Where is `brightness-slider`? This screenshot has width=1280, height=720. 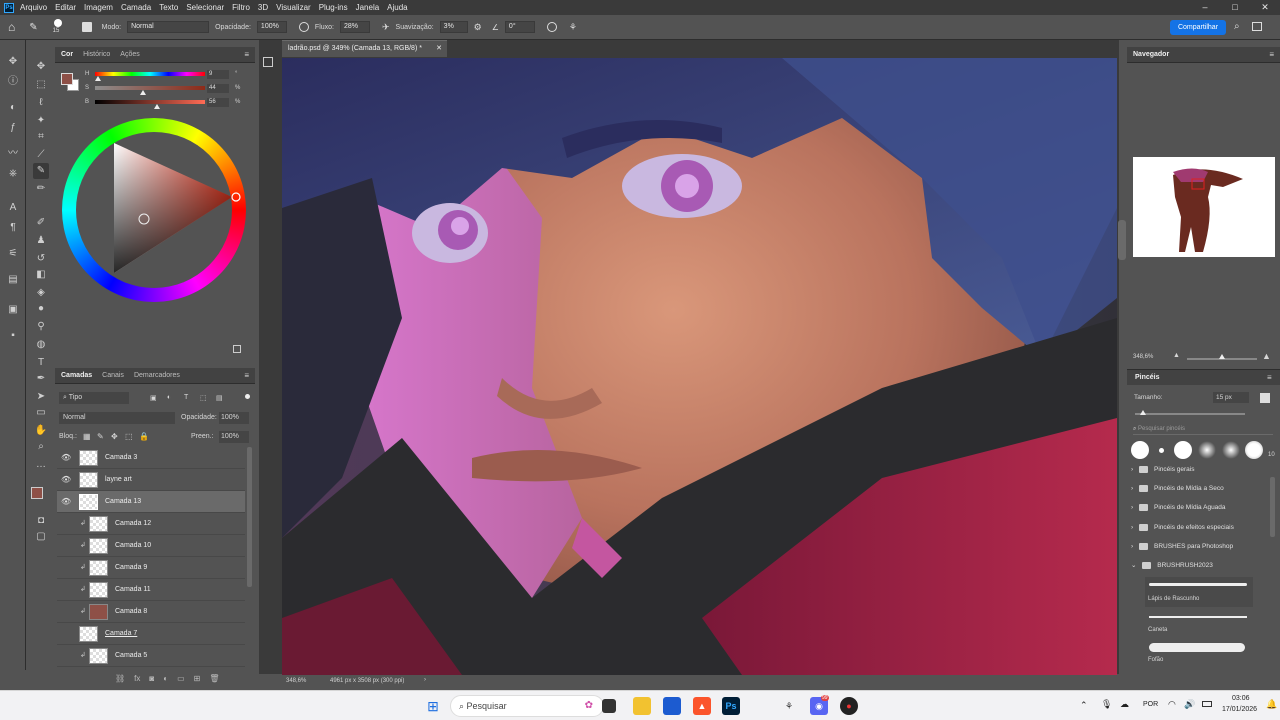
brightness-slider is located at coordinates (150, 102).